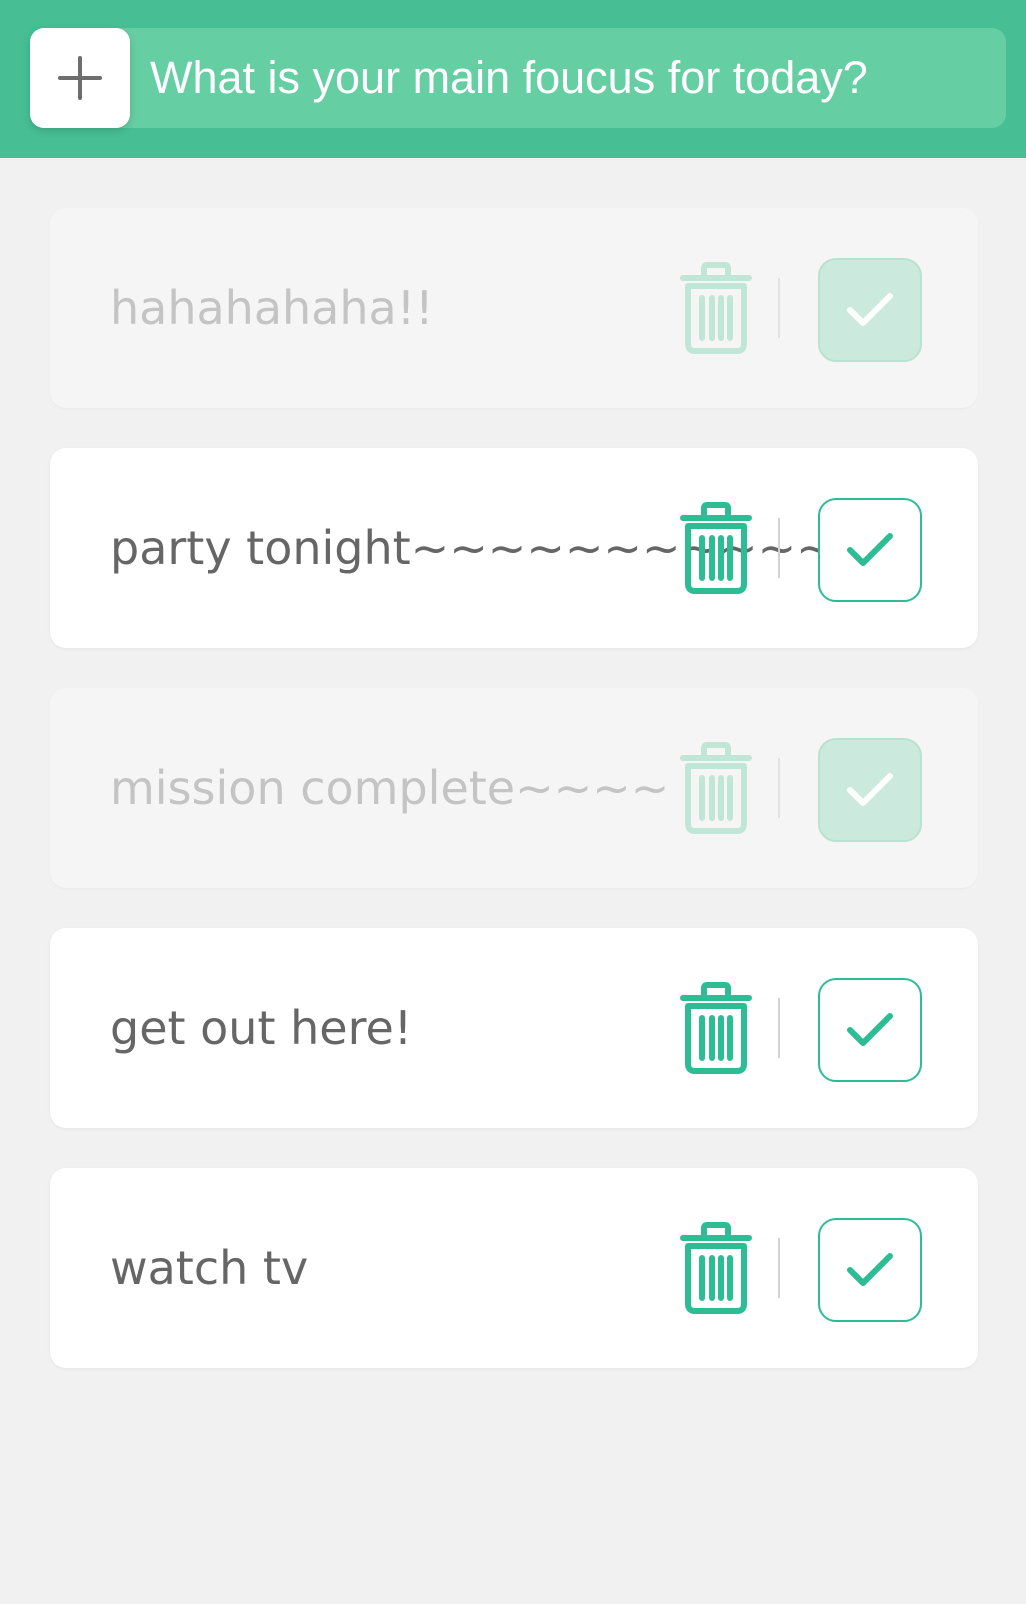 This screenshot has height=1604, width=1026. What do you see at coordinates (570, 78) in the screenshot?
I see `task-input` at bounding box center [570, 78].